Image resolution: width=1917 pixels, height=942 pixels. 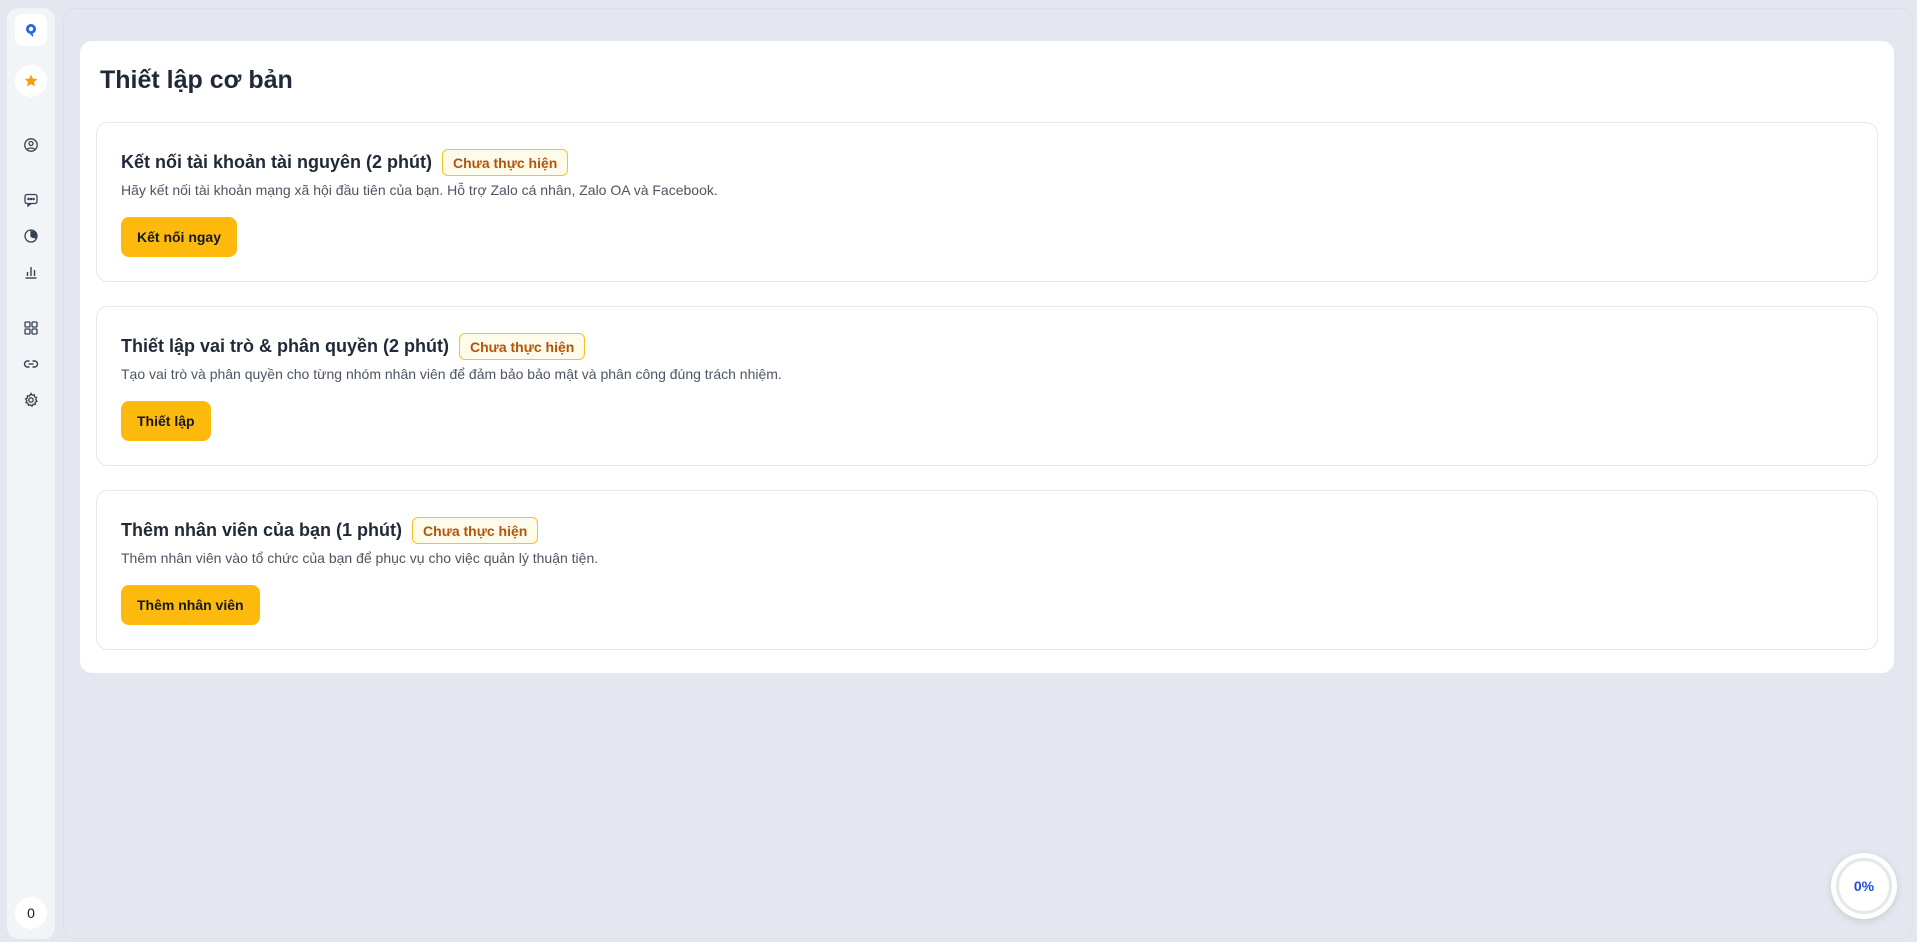 I want to click on progress-label: 0%, so click(x=1864, y=886).